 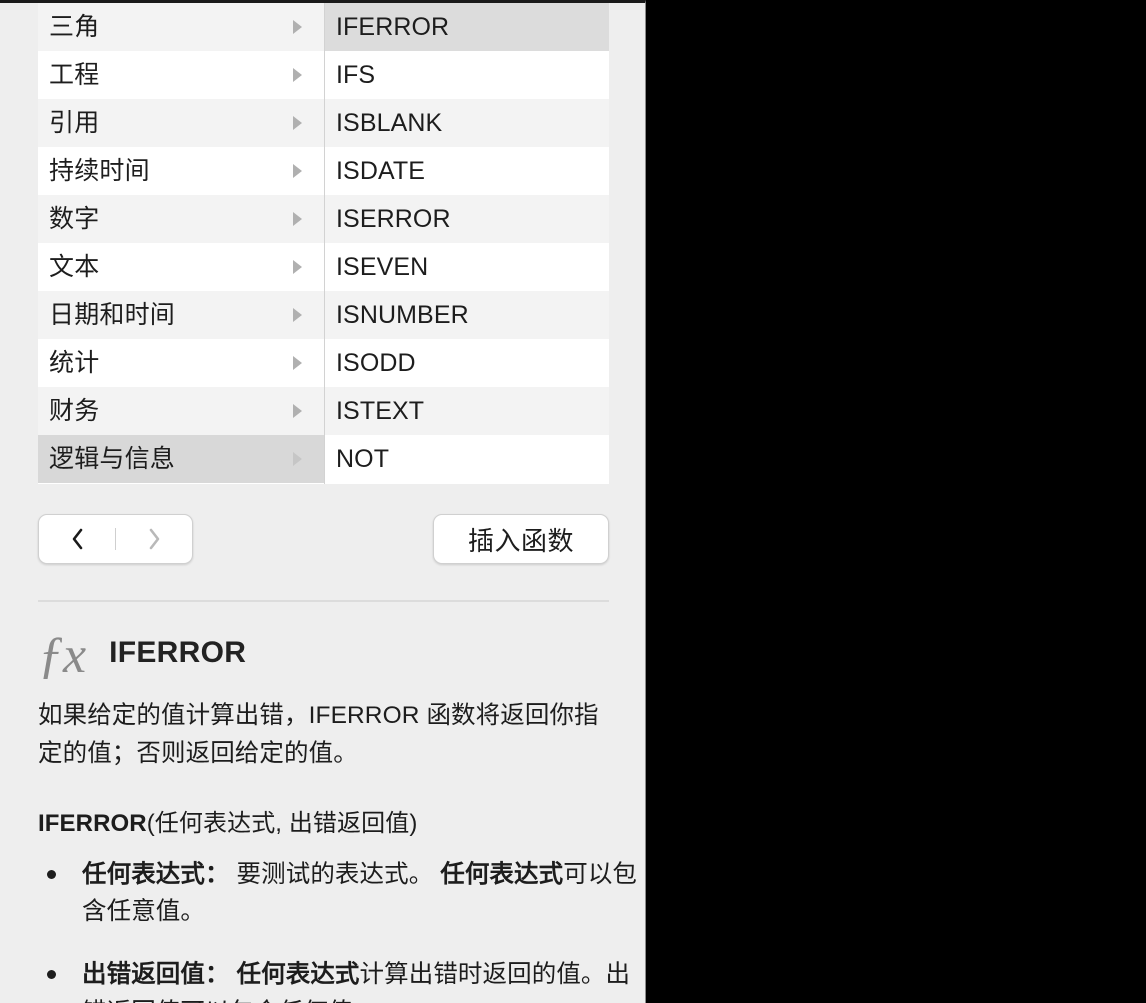 What do you see at coordinates (181, 27) in the screenshot?
I see `category-row: 三角` at bounding box center [181, 27].